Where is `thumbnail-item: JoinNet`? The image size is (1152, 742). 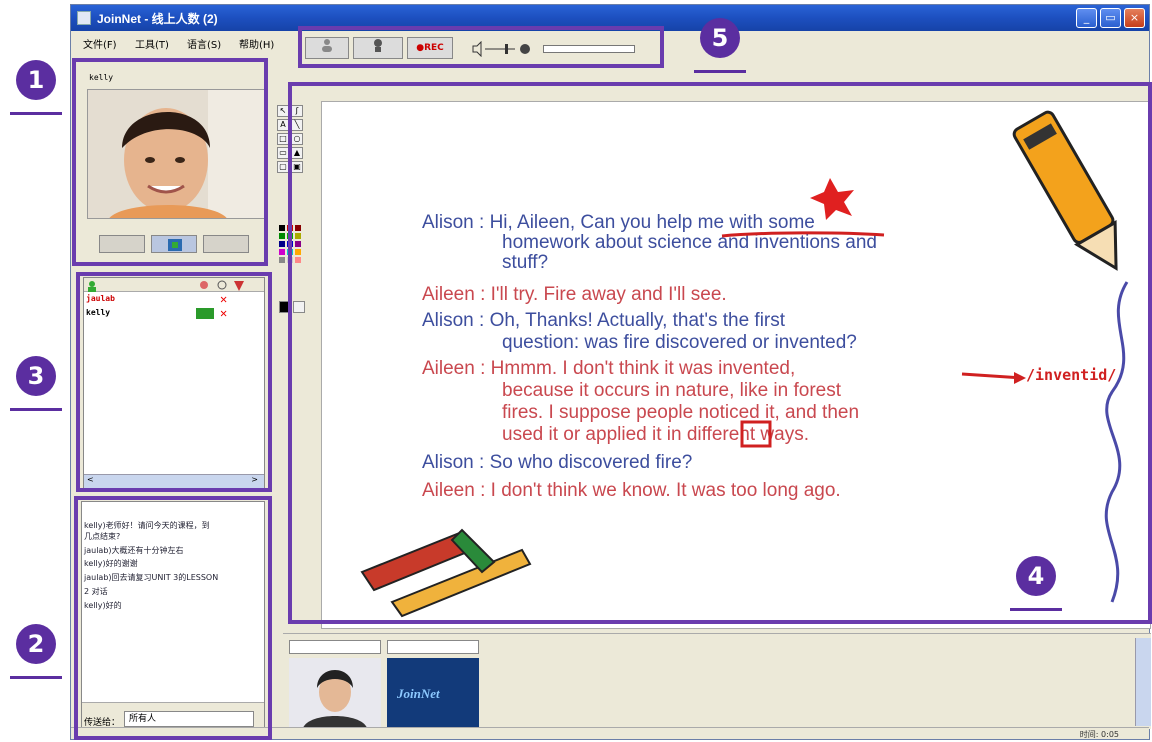 thumbnail-item: JoinNet is located at coordinates (433, 684).